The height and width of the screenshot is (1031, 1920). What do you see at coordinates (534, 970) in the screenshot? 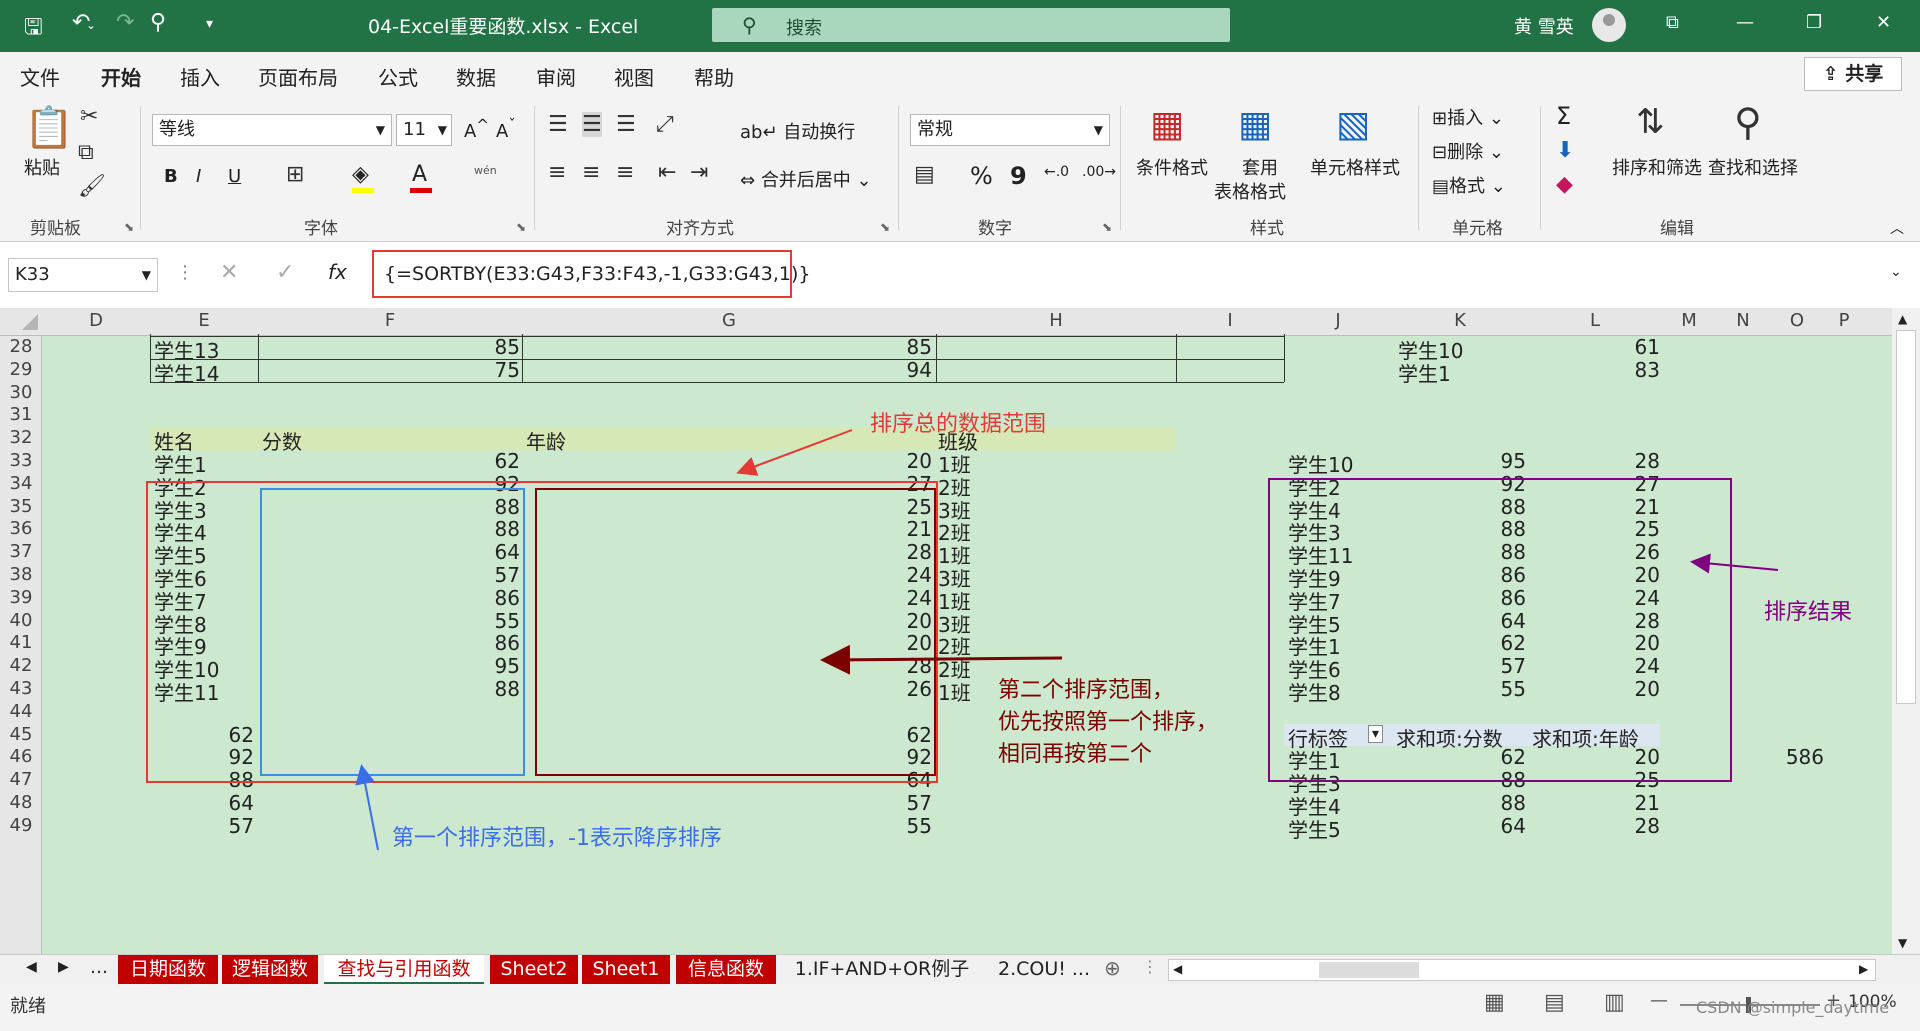
I see `tab-sheet2: Sheet2` at bounding box center [534, 970].